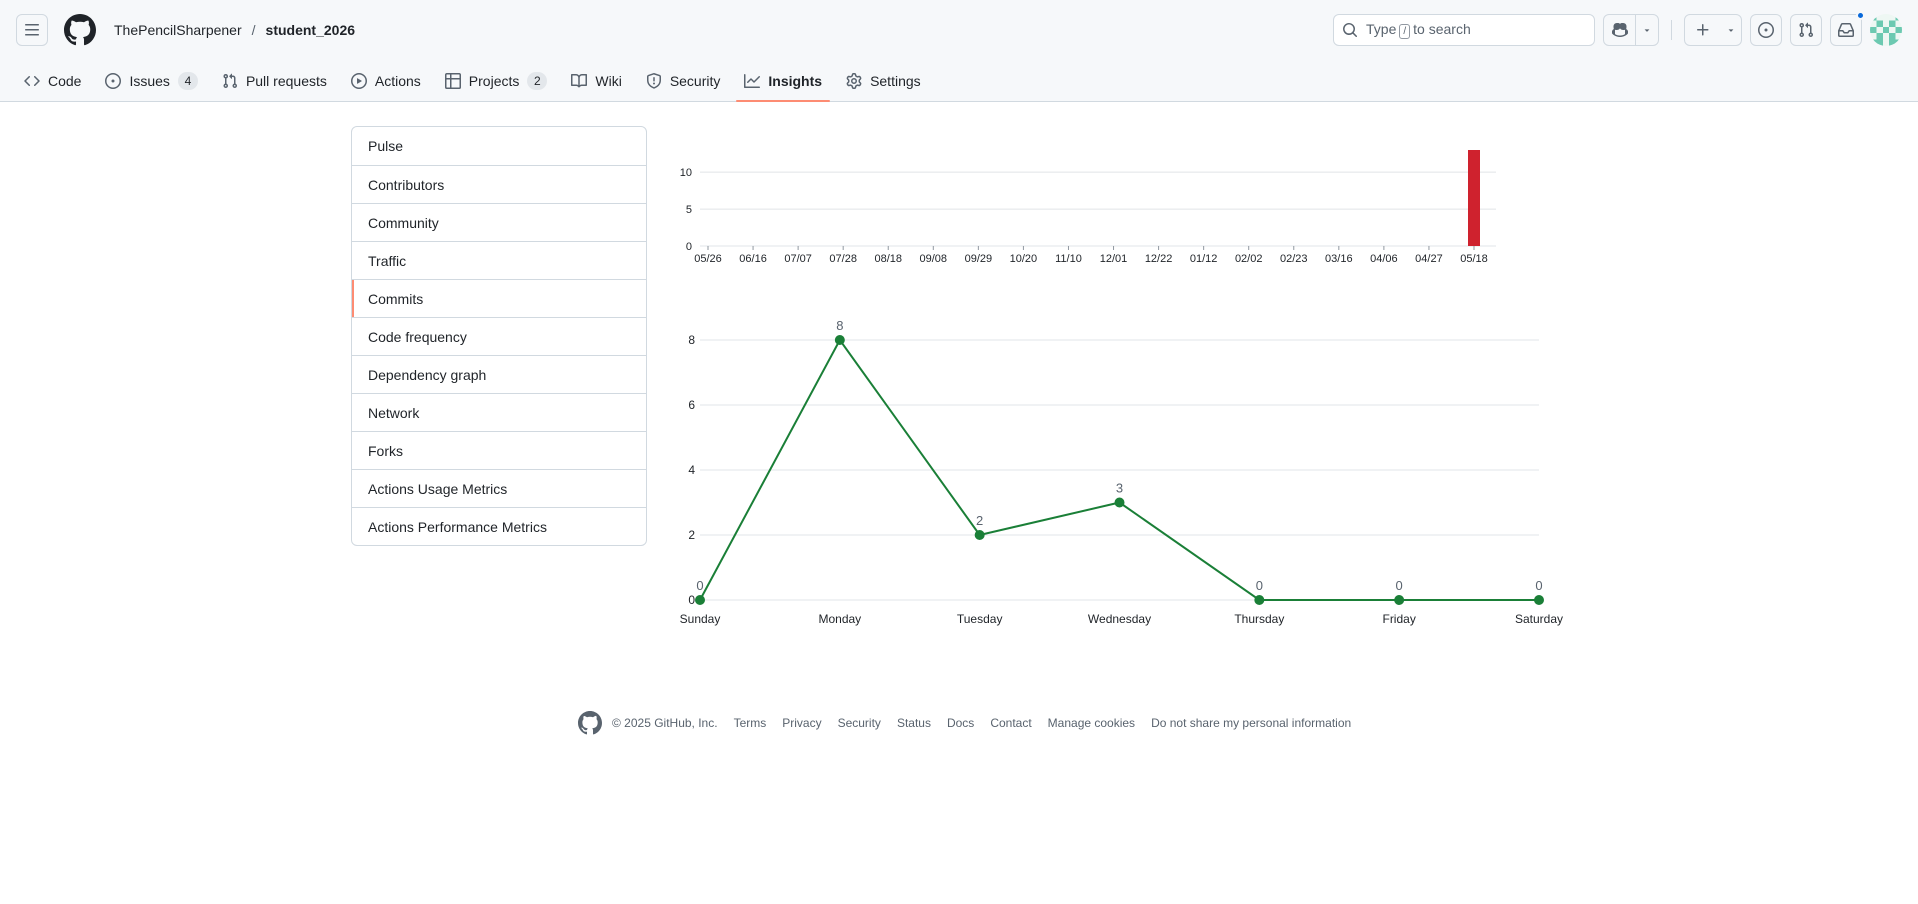 This screenshot has width=1918, height=904. What do you see at coordinates (1647, 30) in the screenshot?
I see `copilot-dropdown-icon` at bounding box center [1647, 30].